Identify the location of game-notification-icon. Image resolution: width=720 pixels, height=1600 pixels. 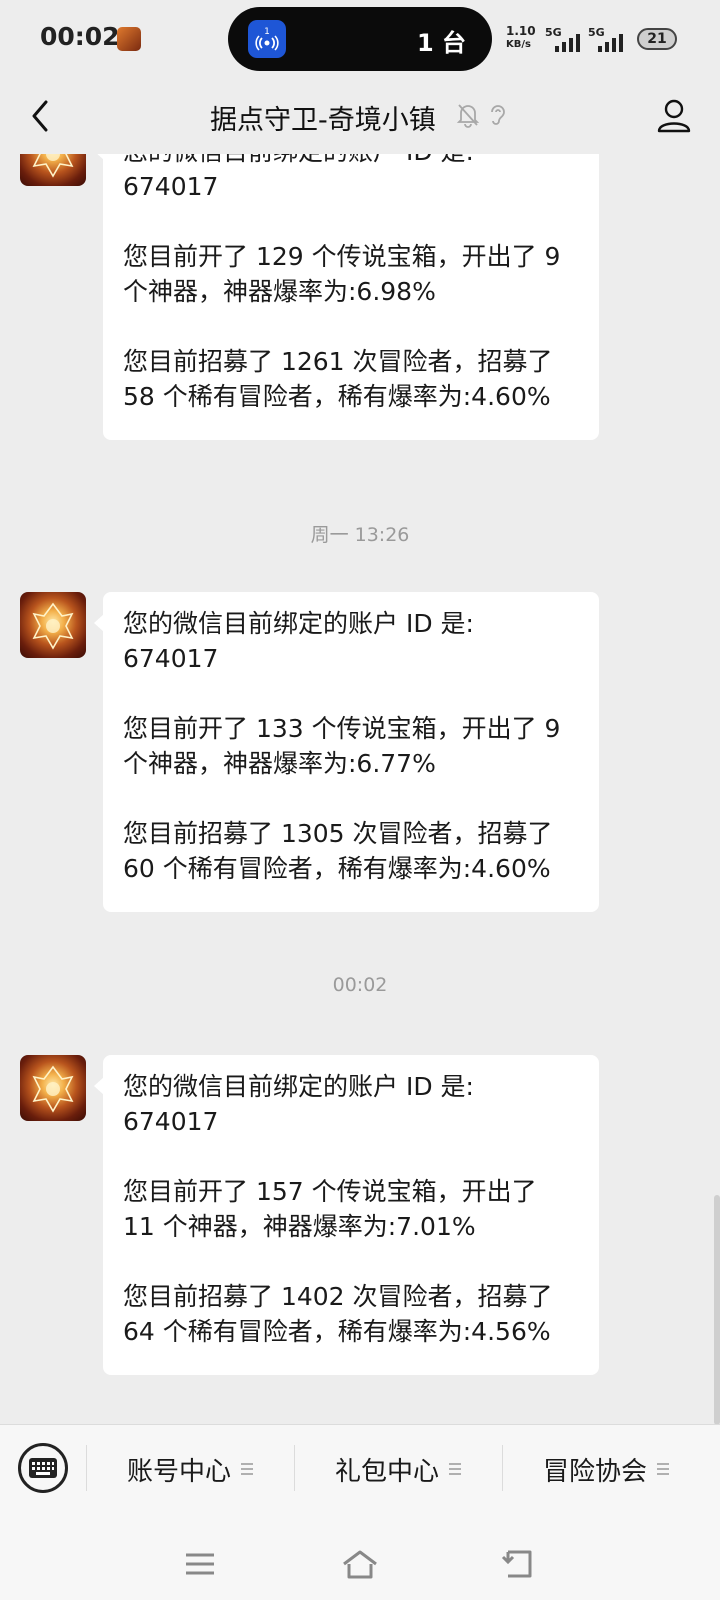
(129, 39).